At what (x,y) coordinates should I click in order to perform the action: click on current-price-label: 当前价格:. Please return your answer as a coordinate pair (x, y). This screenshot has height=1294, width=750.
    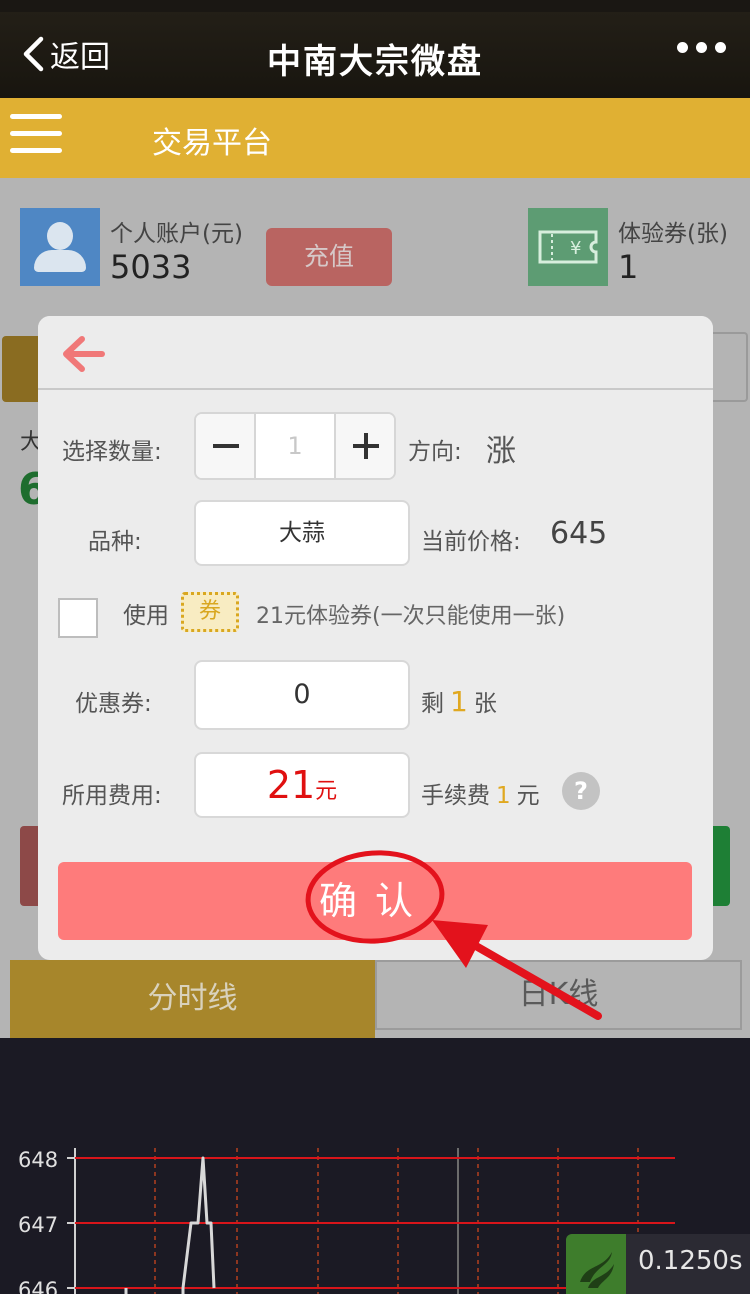
    Looking at the image, I should click on (471, 542).